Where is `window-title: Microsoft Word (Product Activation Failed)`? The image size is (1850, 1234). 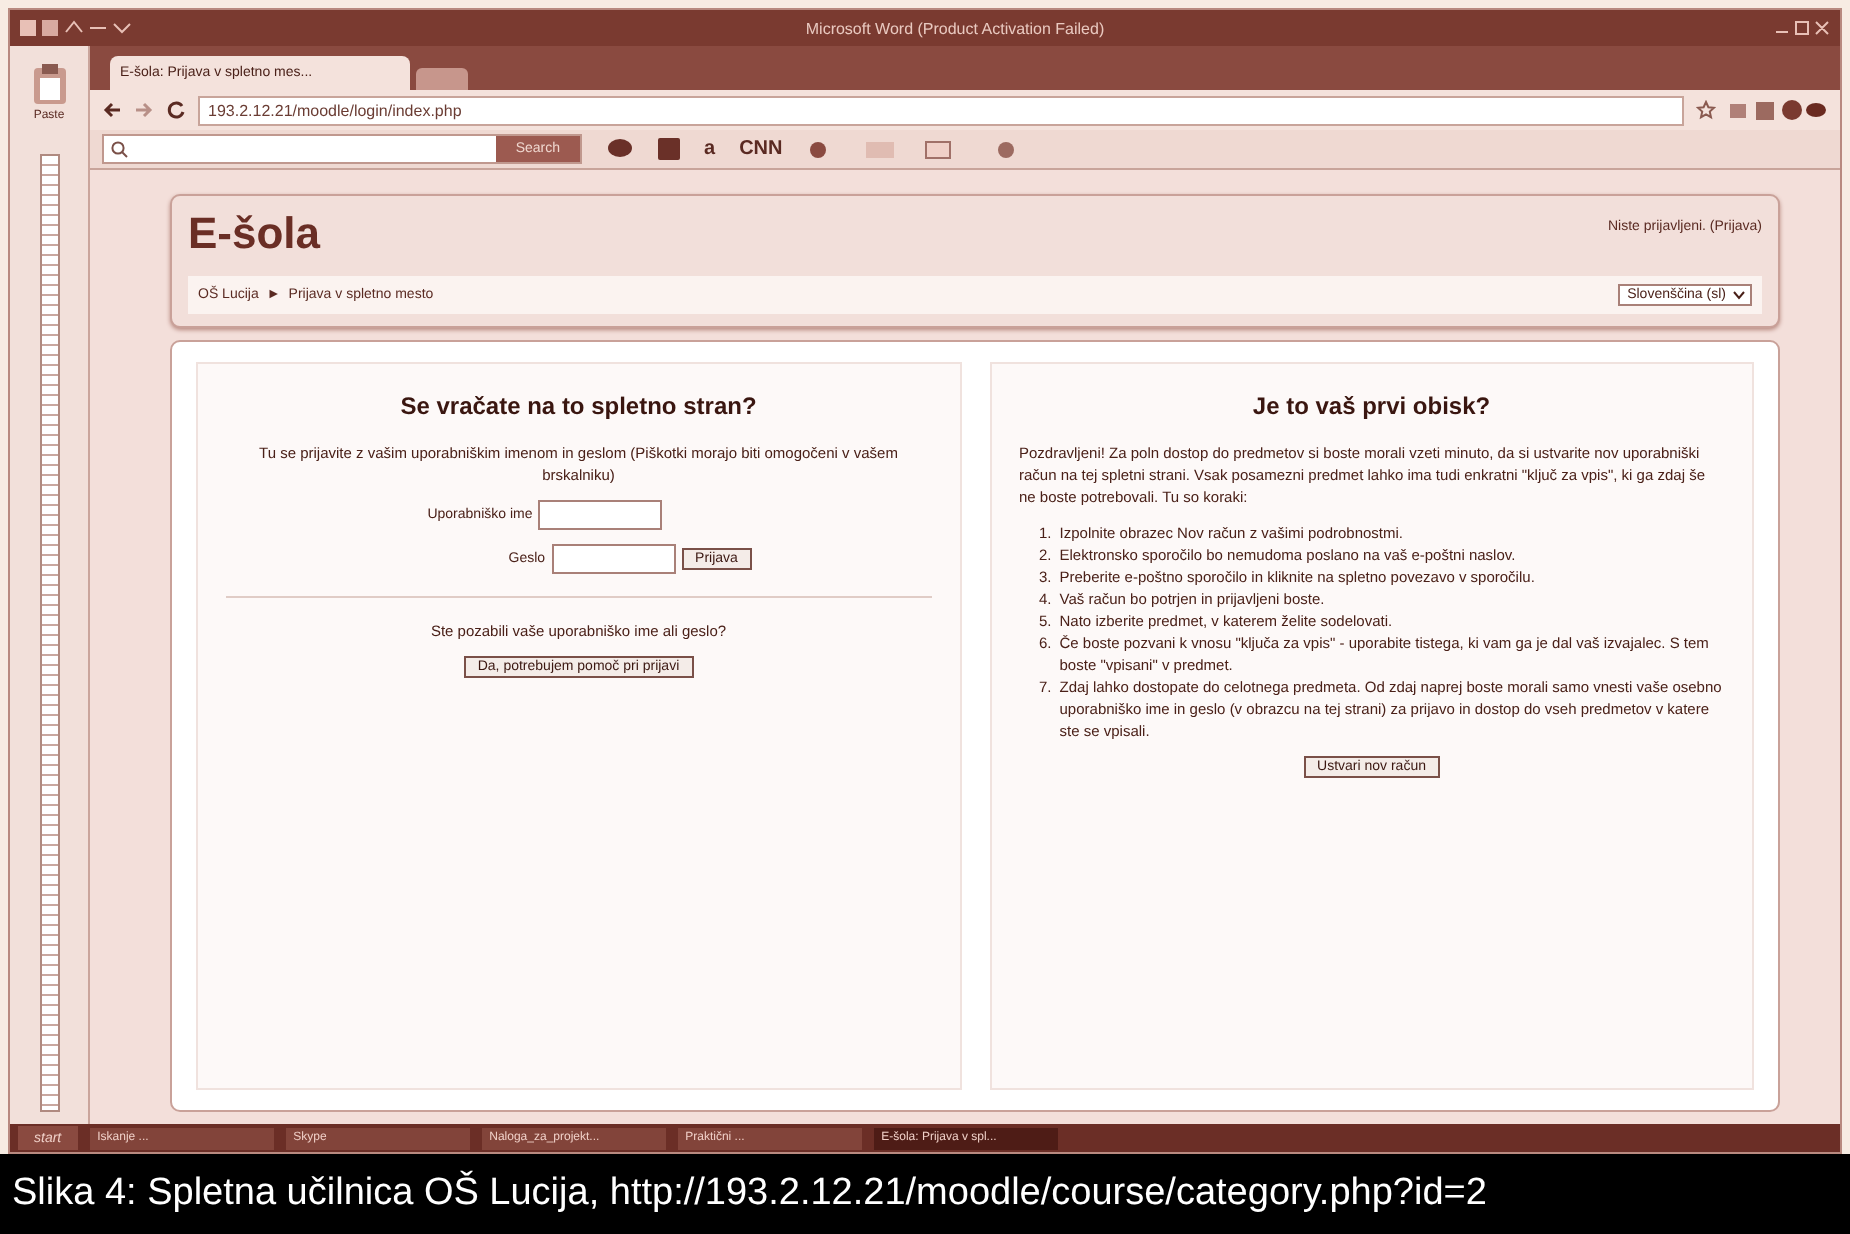
window-title: Microsoft Word (Product Activation Failed) is located at coordinates (955, 28).